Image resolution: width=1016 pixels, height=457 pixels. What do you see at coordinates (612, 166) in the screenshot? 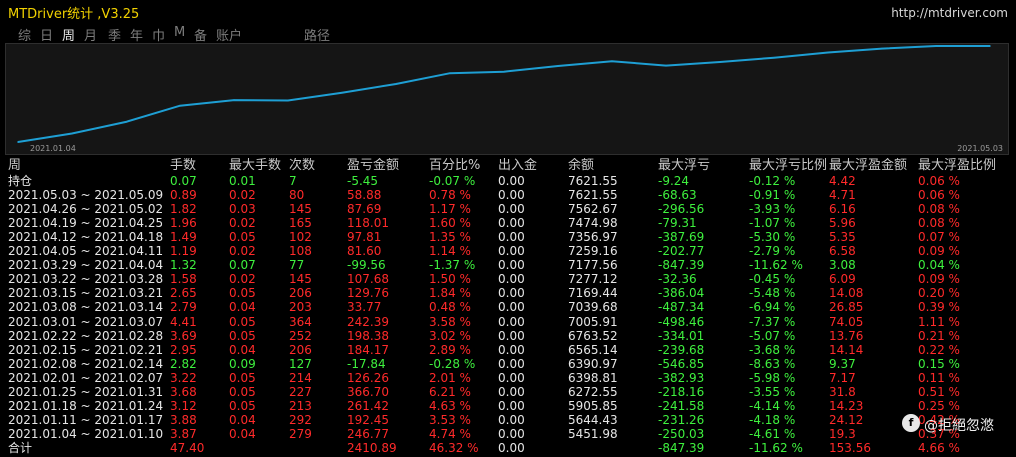
I see `col-header-7: 余额` at bounding box center [612, 166].